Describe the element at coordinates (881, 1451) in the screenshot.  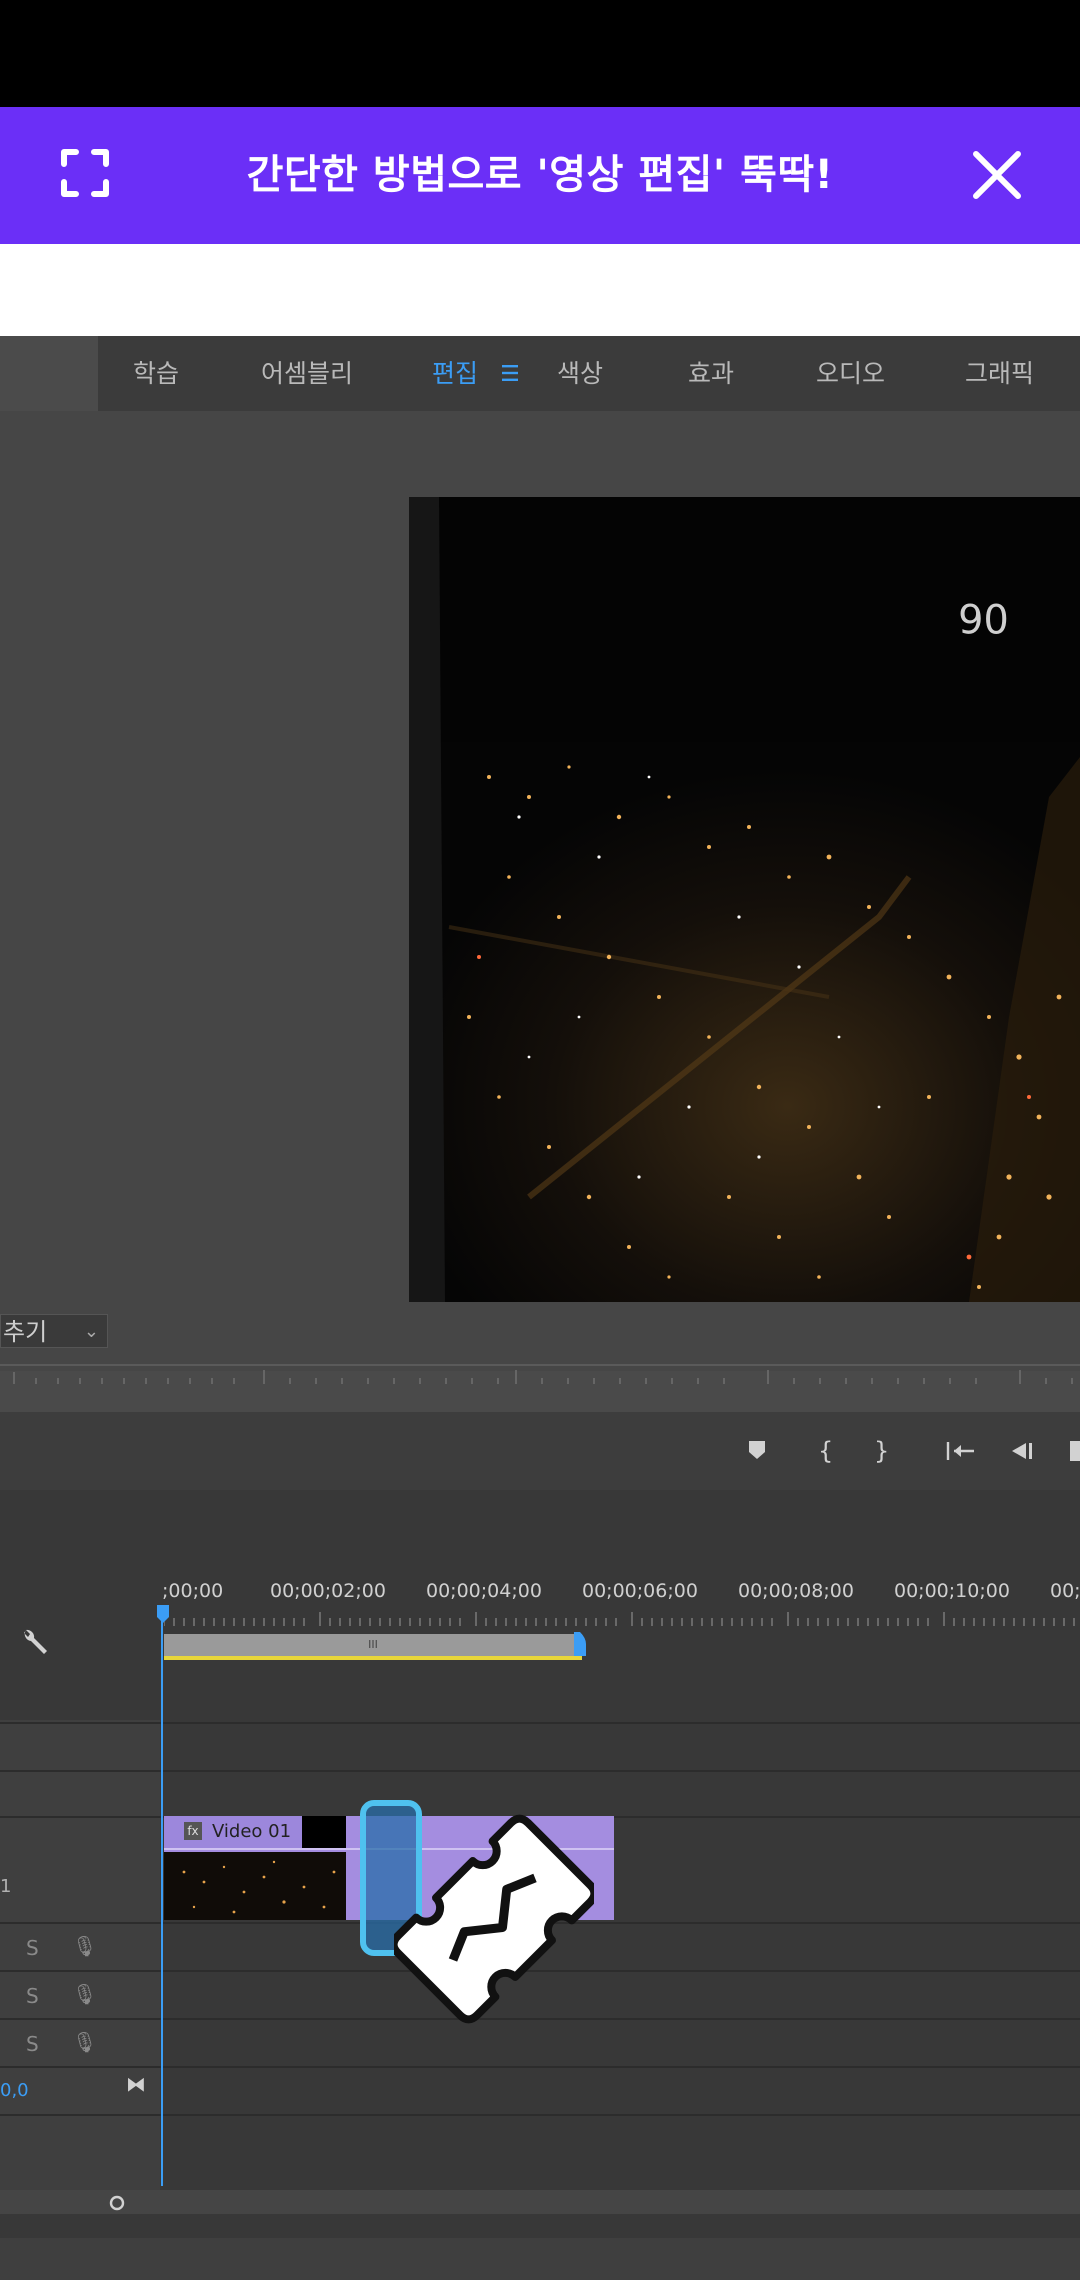
I see `mark-out-icon: }` at that location.